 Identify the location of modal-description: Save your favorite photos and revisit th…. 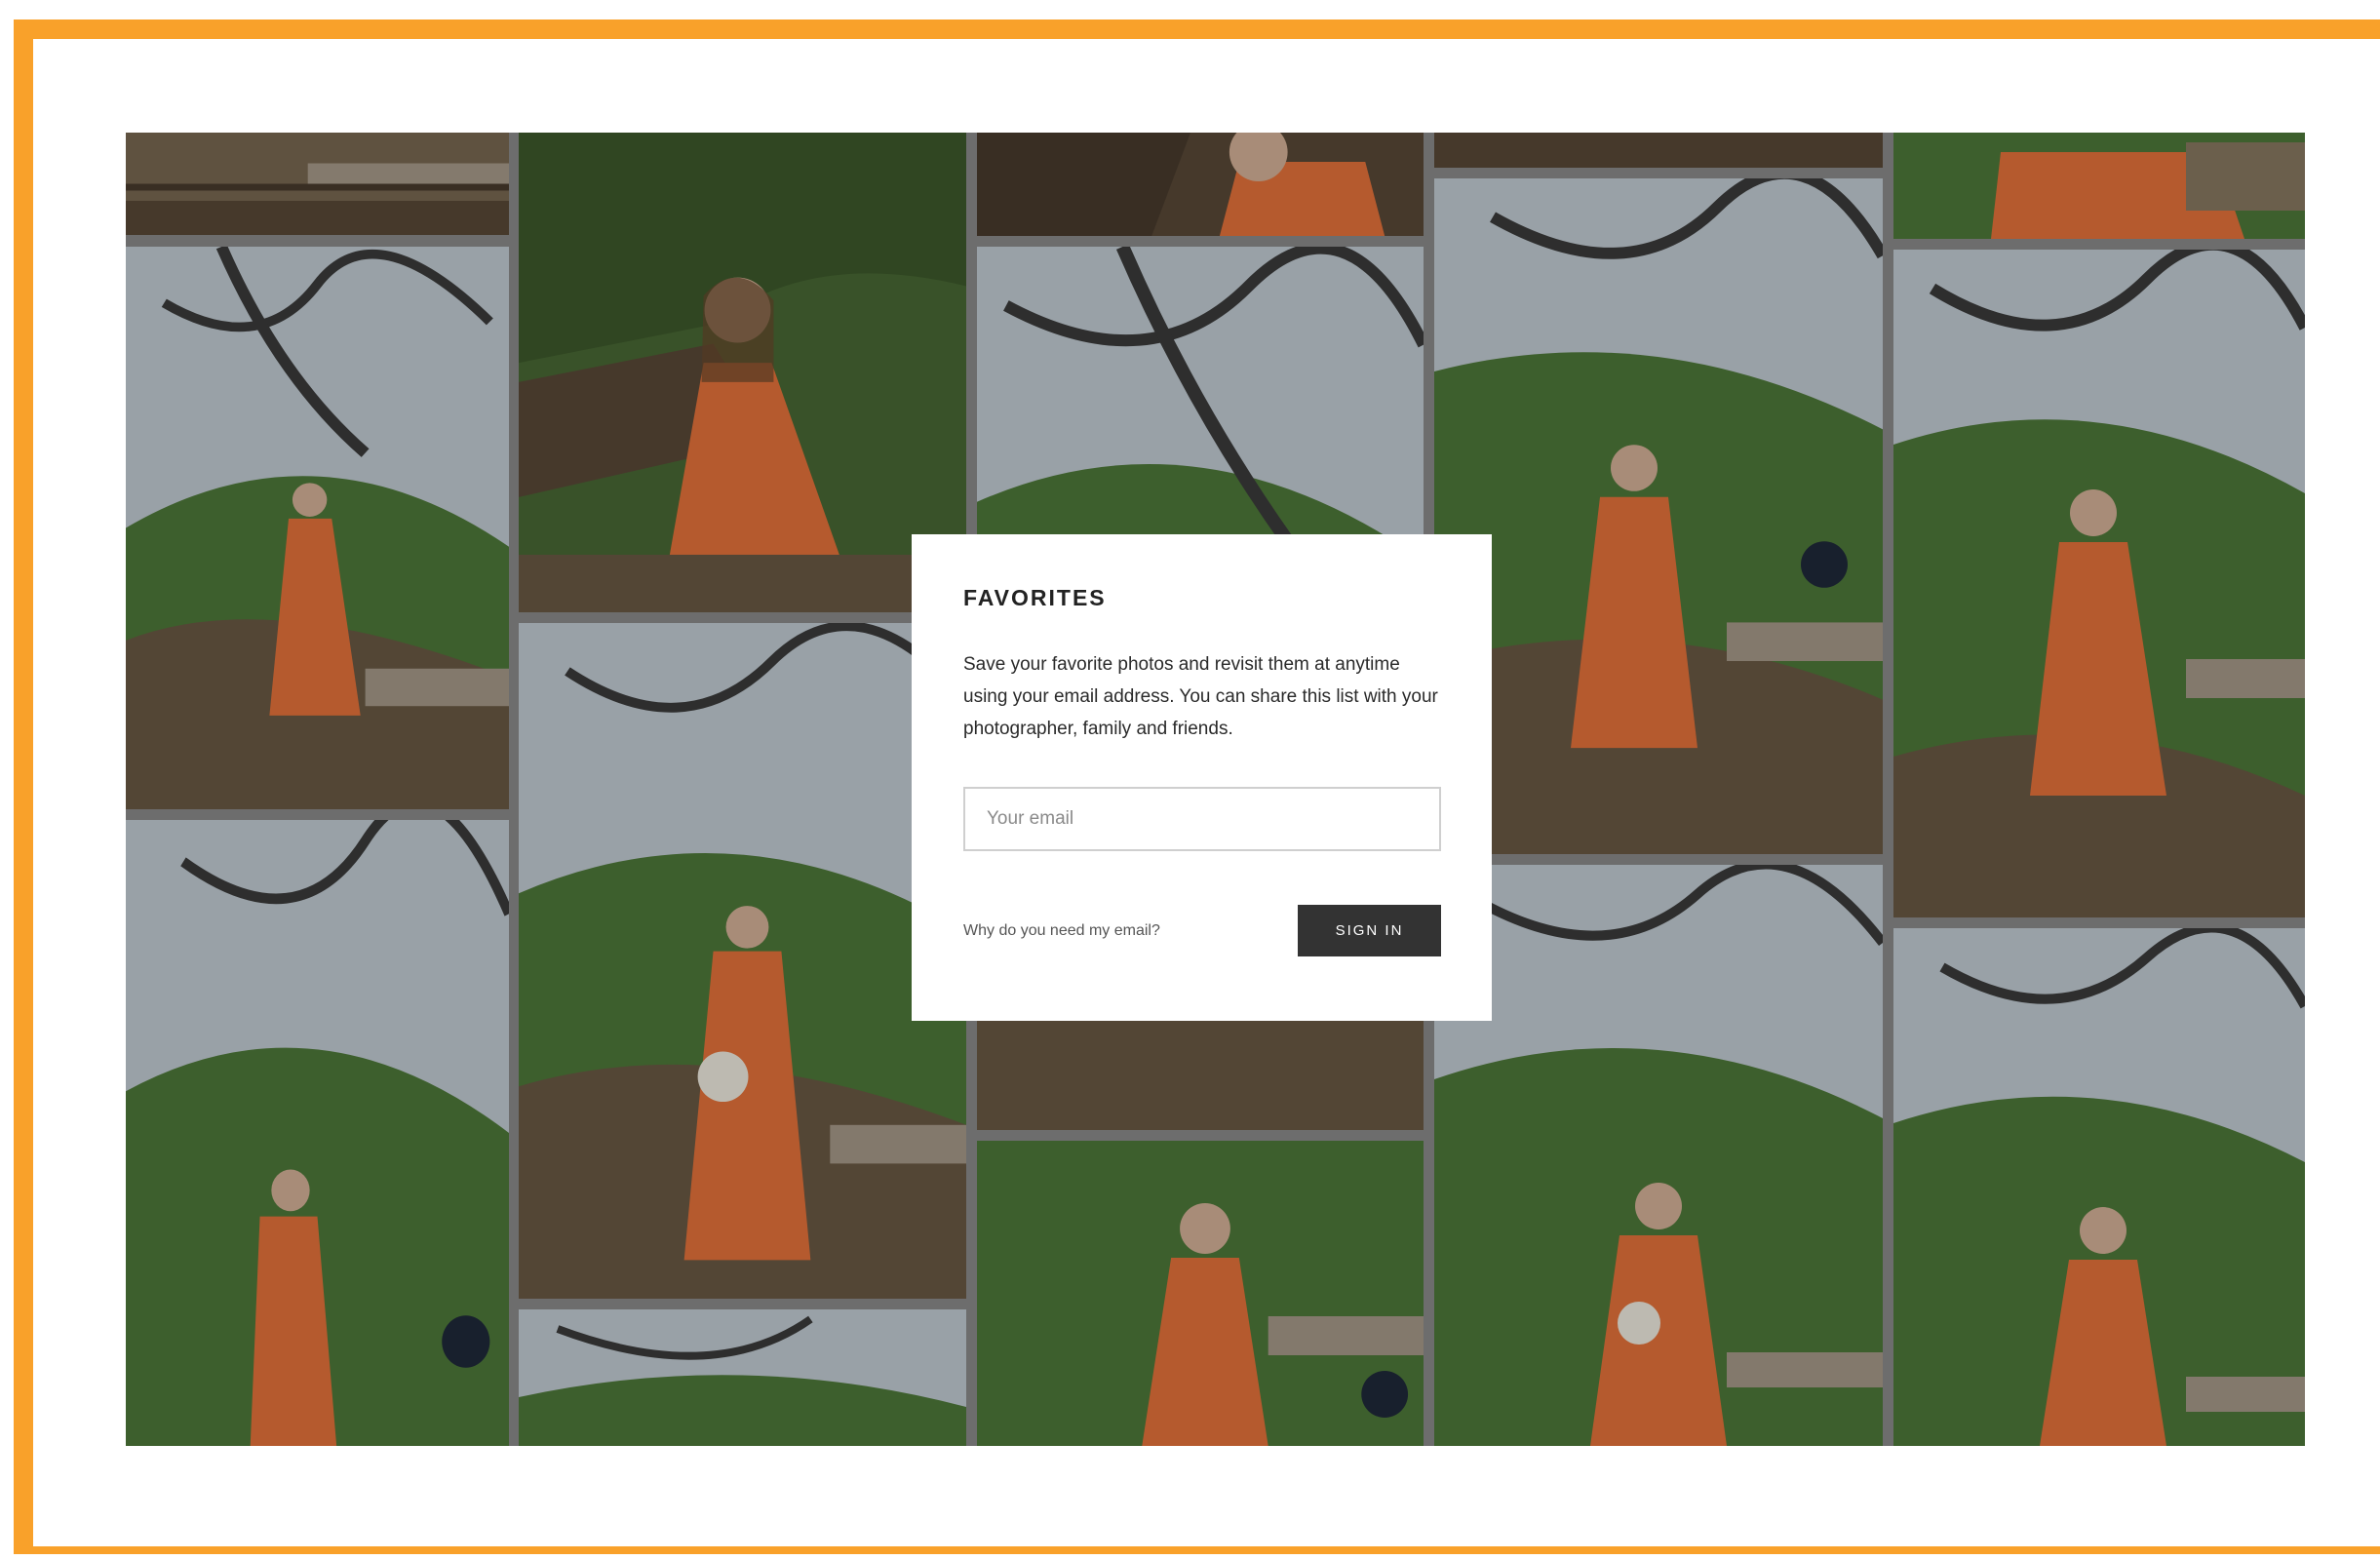
(1200, 696).